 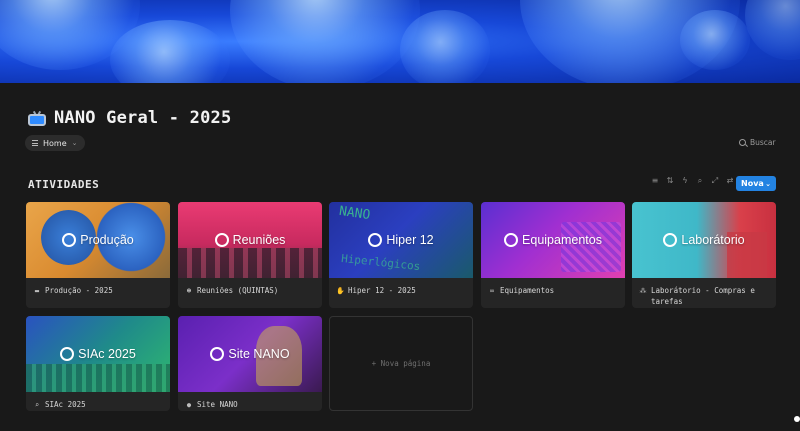 What do you see at coordinates (730, 181) in the screenshot?
I see `settings-icon: ⇄` at bounding box center [730, 181].